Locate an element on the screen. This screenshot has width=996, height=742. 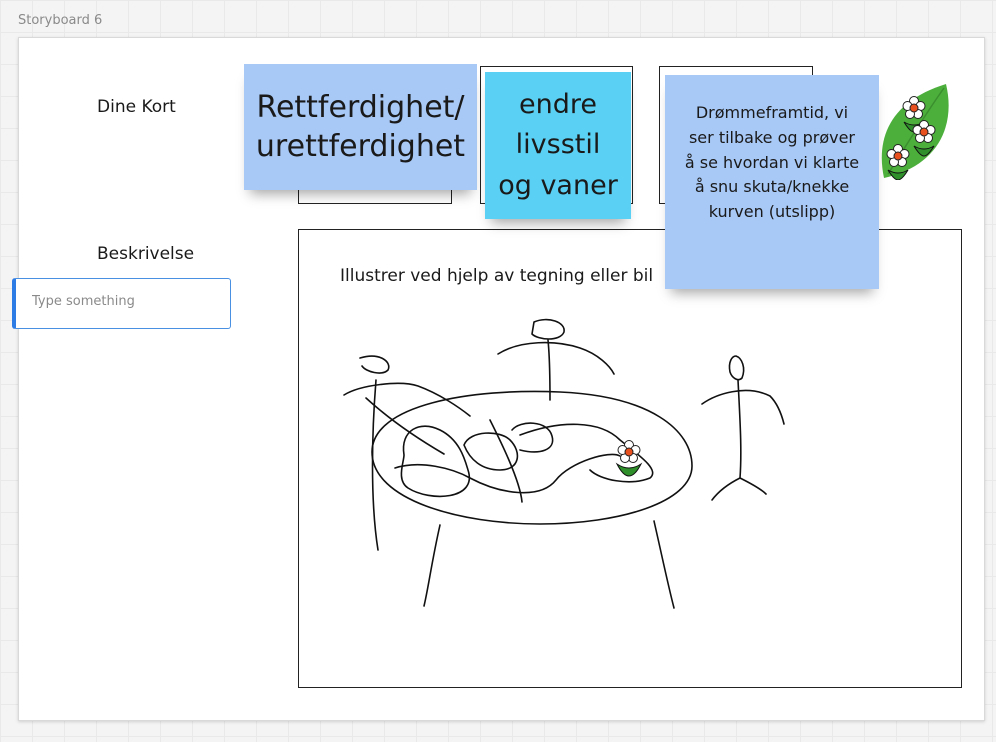
flower-icon is located at coordinates (629, 458).